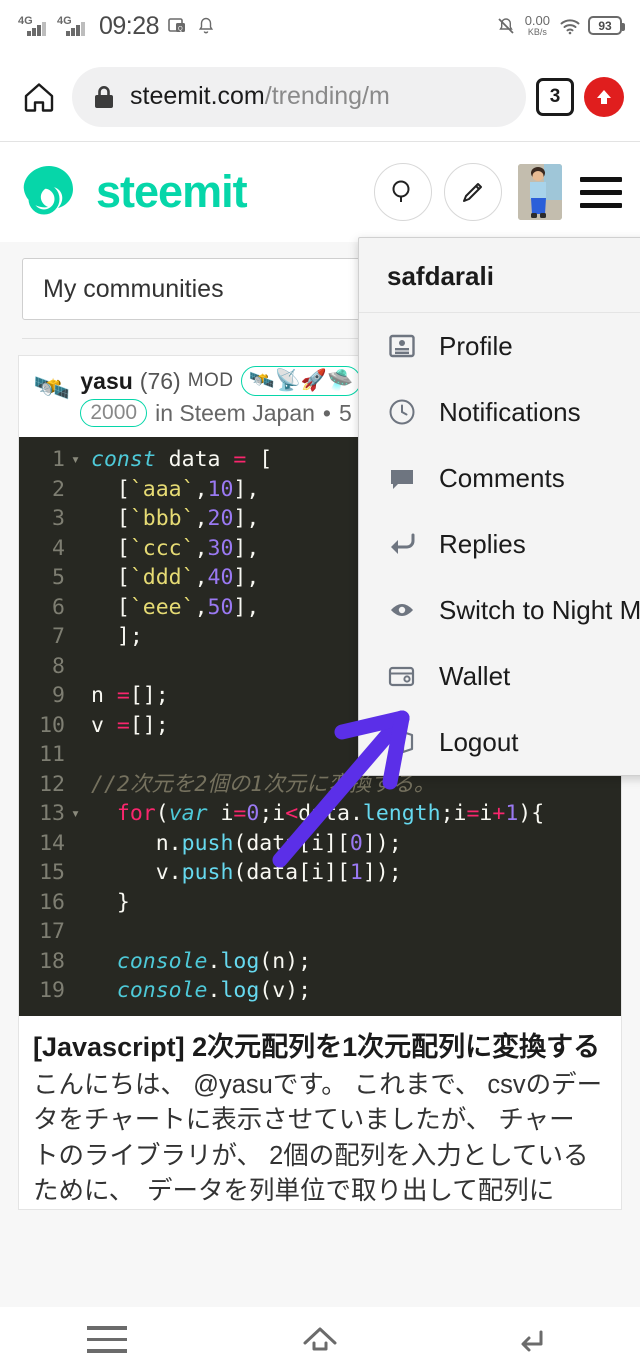 The height and width of the screenshot is (1372, 640). What do you see at coordinates (499, 275) in the screenshot?
I see `menu-username: safdarali` at bounding box center [499, 275].